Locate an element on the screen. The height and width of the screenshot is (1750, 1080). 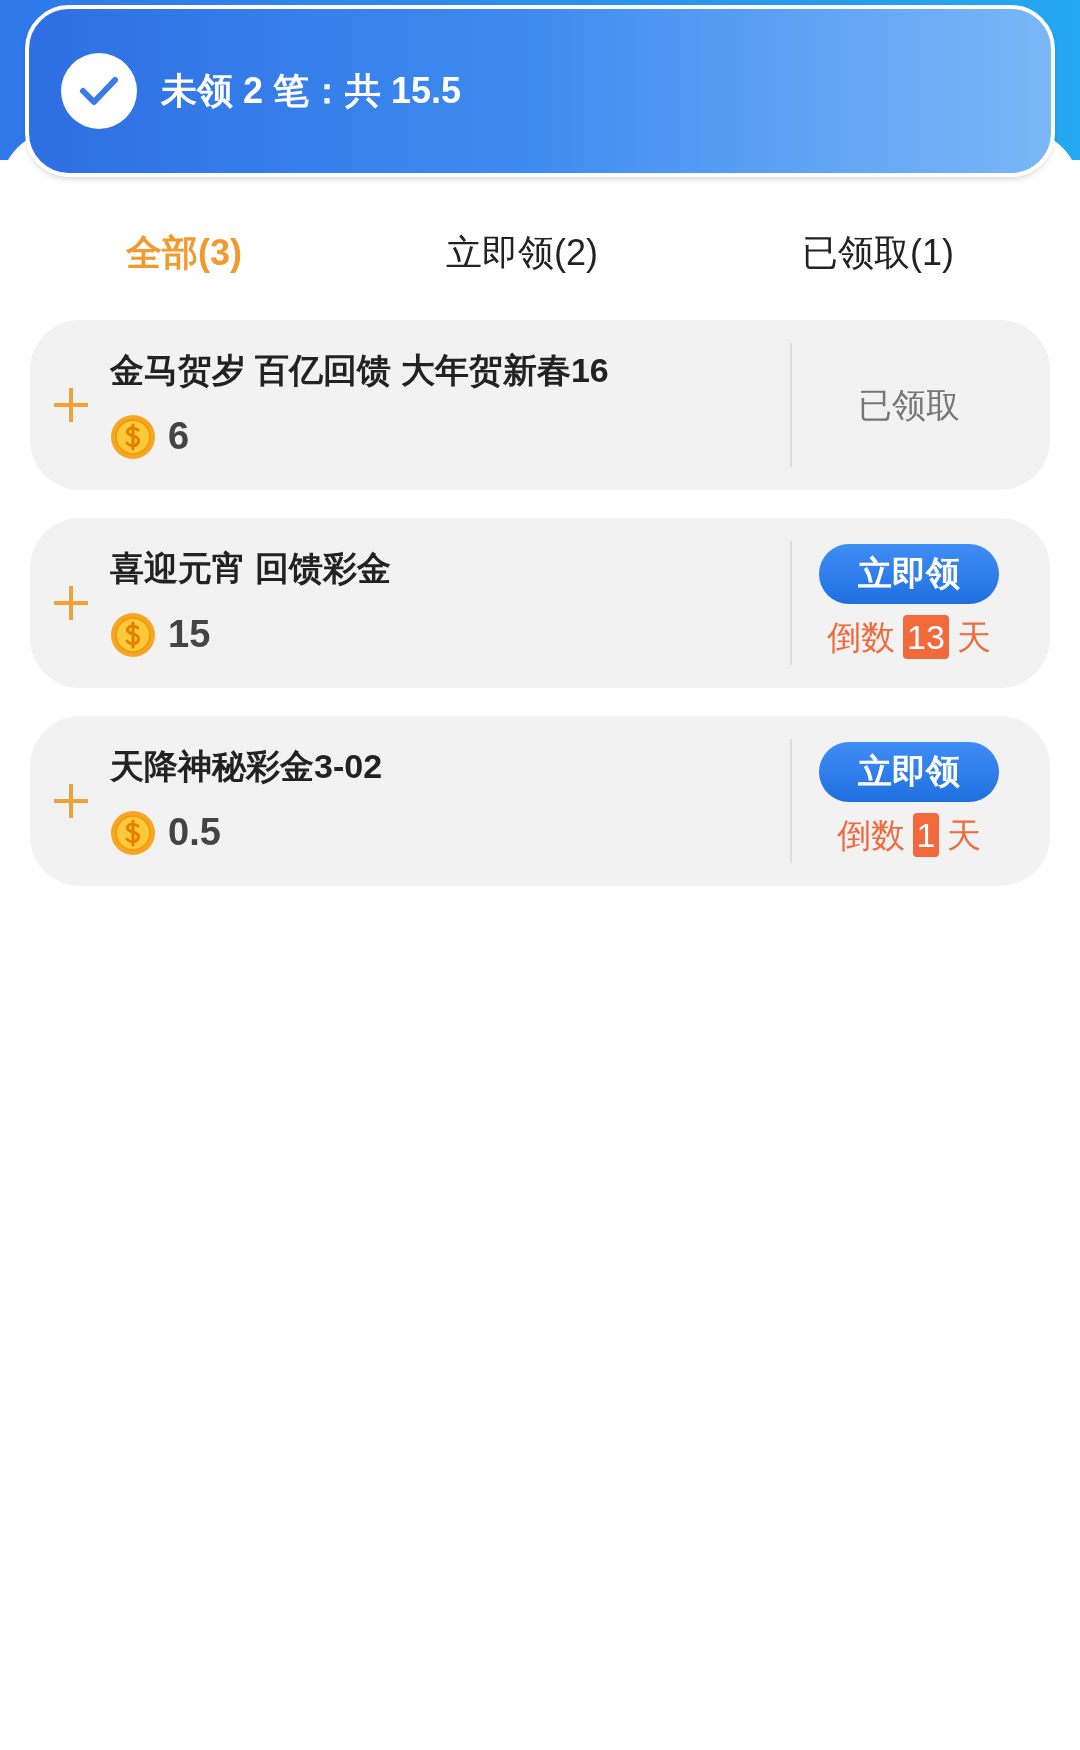
reward-title: 金马贺岁 百亿回馈 大年贺新春16 is located at coordinates (360, 370).